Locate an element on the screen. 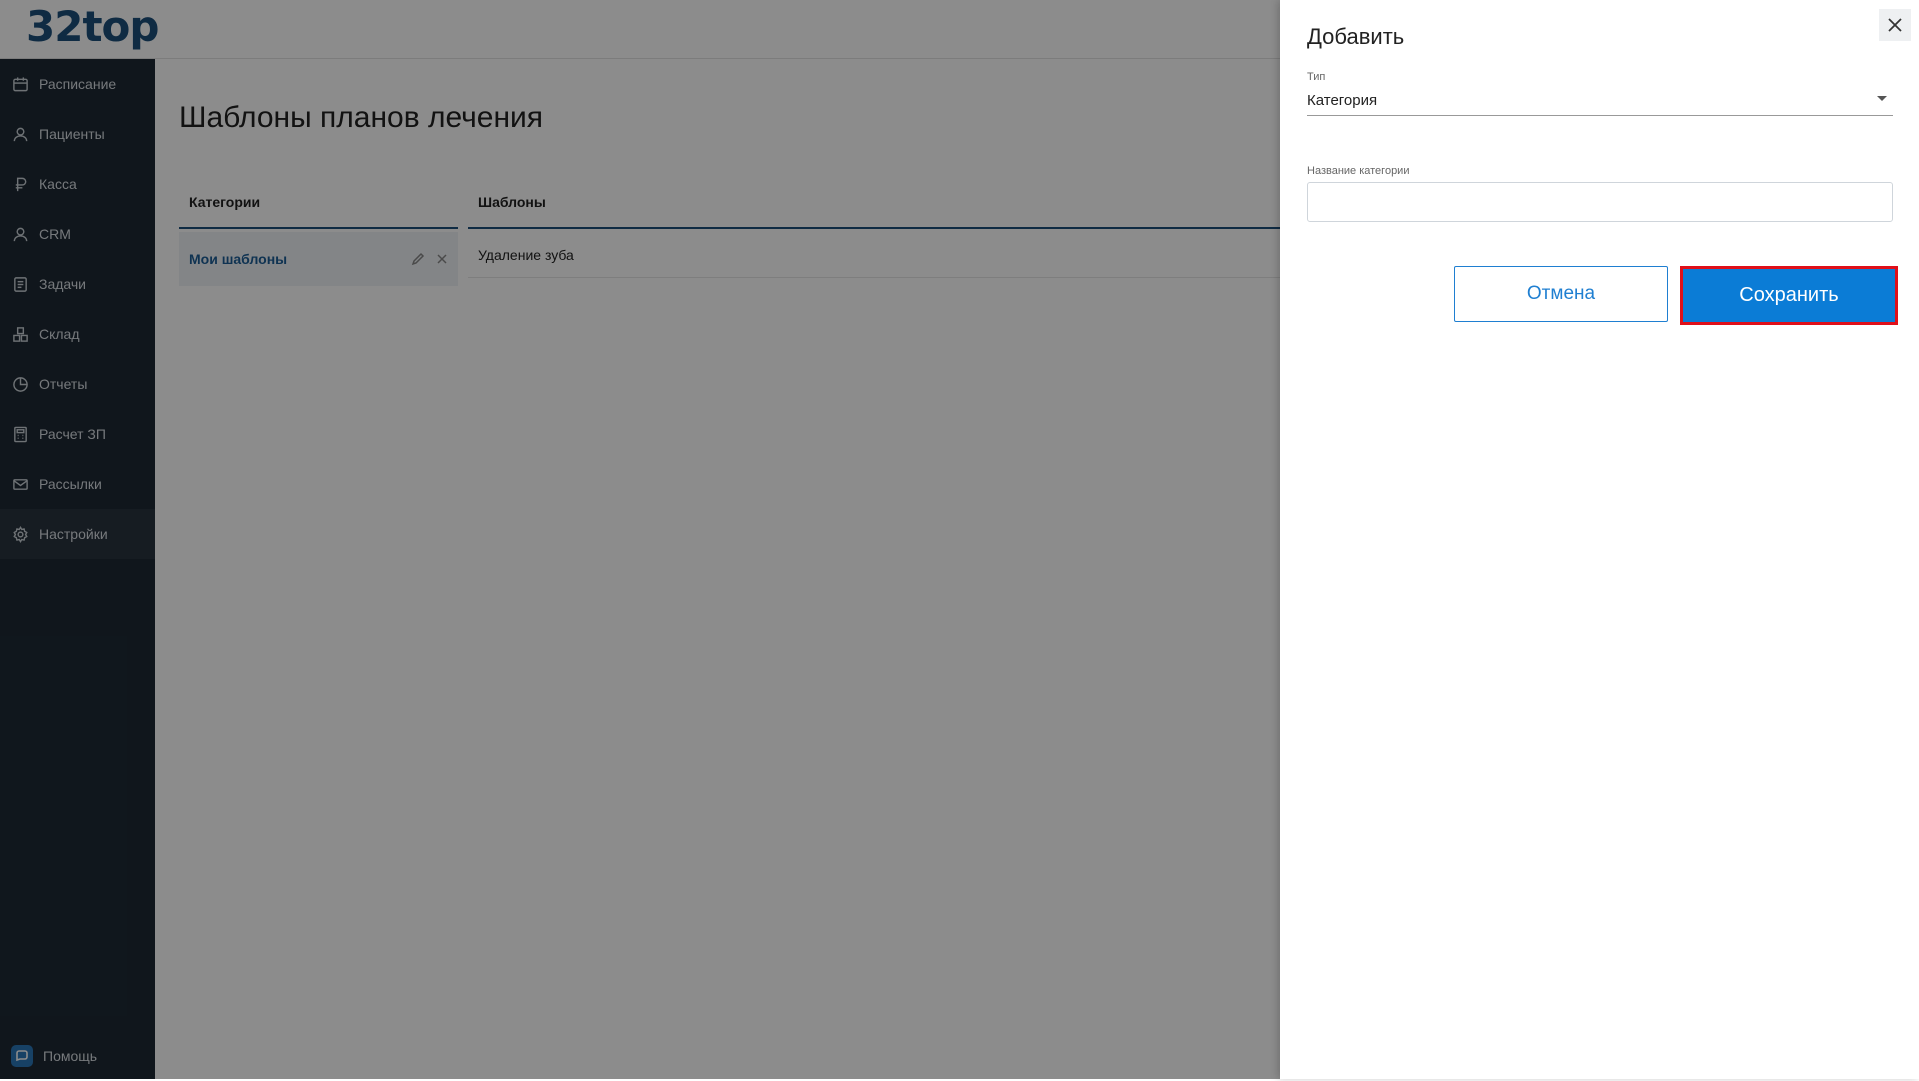  close-button is located at coordinates (1895, 25).